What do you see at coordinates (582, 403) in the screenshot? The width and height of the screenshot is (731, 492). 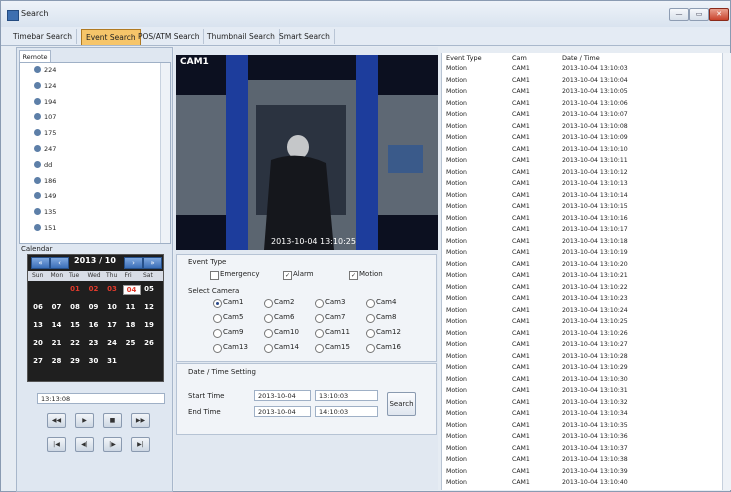 I see `table-row: Motion CAM1 2013-10-04 13:10:32` at bounding box center [582, 403].